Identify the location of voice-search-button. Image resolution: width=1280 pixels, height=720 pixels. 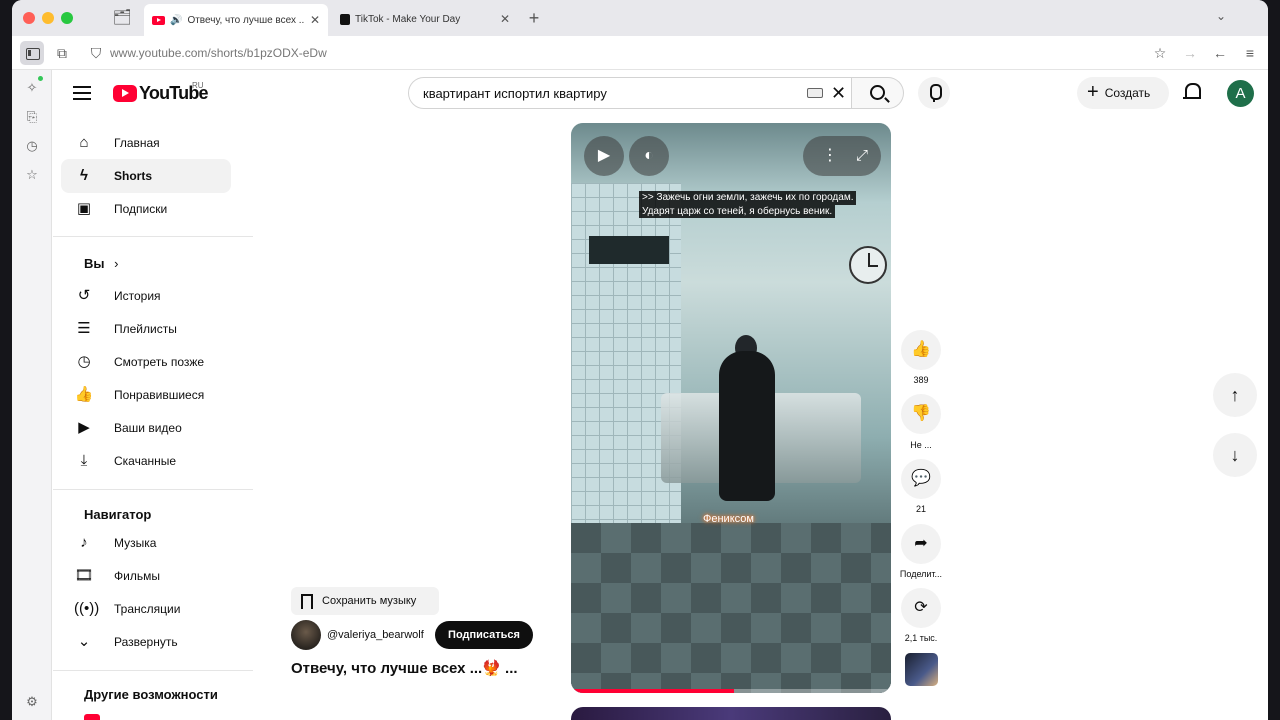
(934, 93).